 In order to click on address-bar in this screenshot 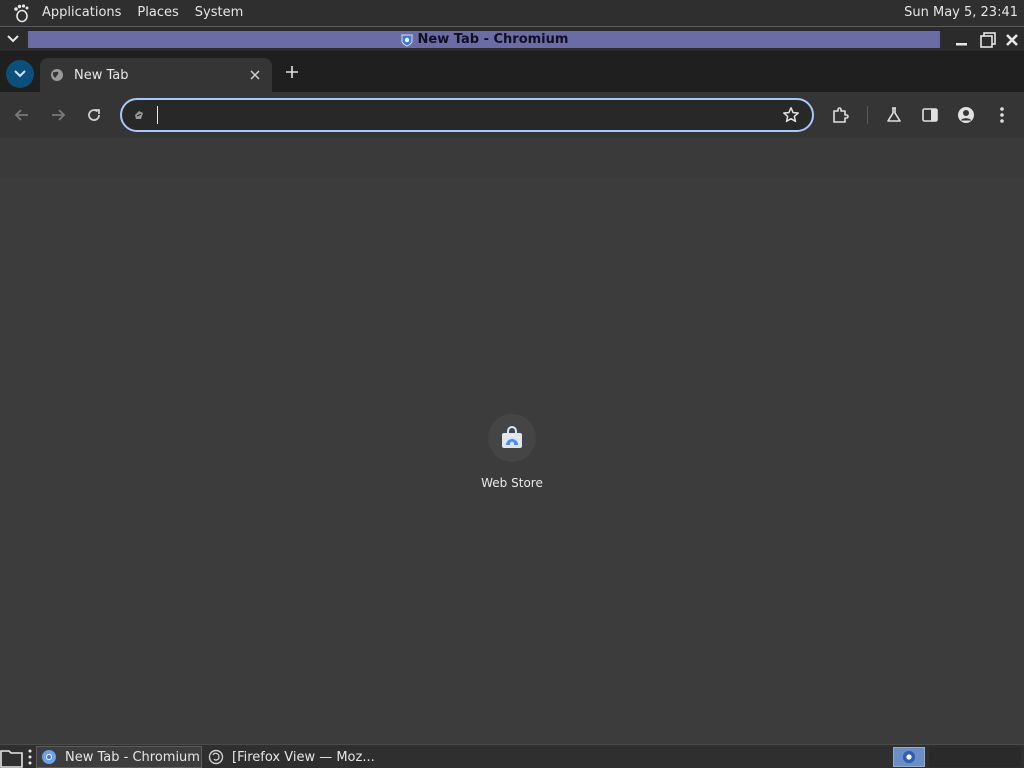, I will do `click(467, 115)`.